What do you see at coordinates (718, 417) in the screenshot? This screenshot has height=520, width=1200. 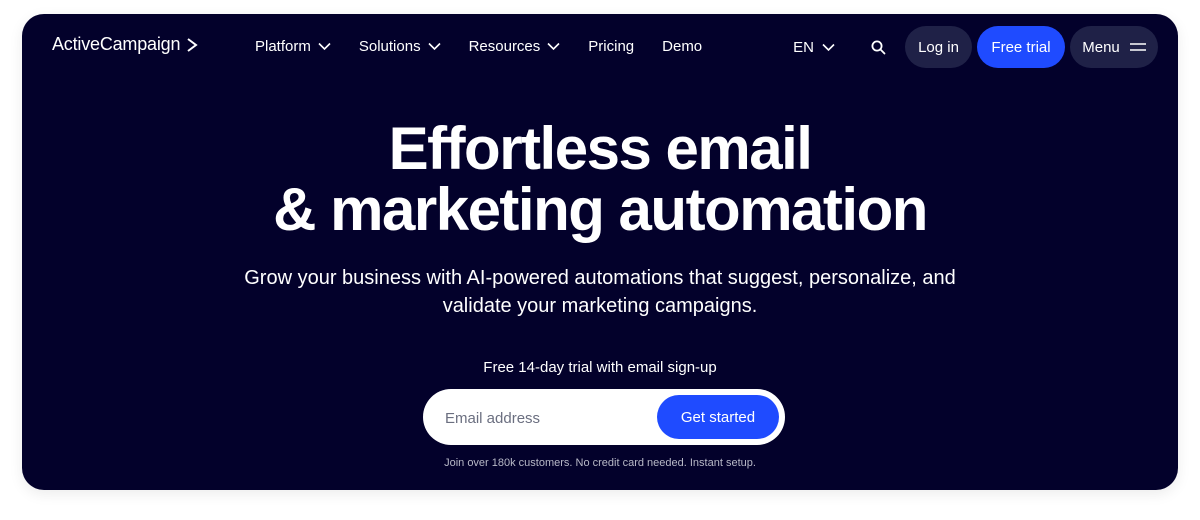 I see `get-started-button: Get started` at bounding box center [718, 417].